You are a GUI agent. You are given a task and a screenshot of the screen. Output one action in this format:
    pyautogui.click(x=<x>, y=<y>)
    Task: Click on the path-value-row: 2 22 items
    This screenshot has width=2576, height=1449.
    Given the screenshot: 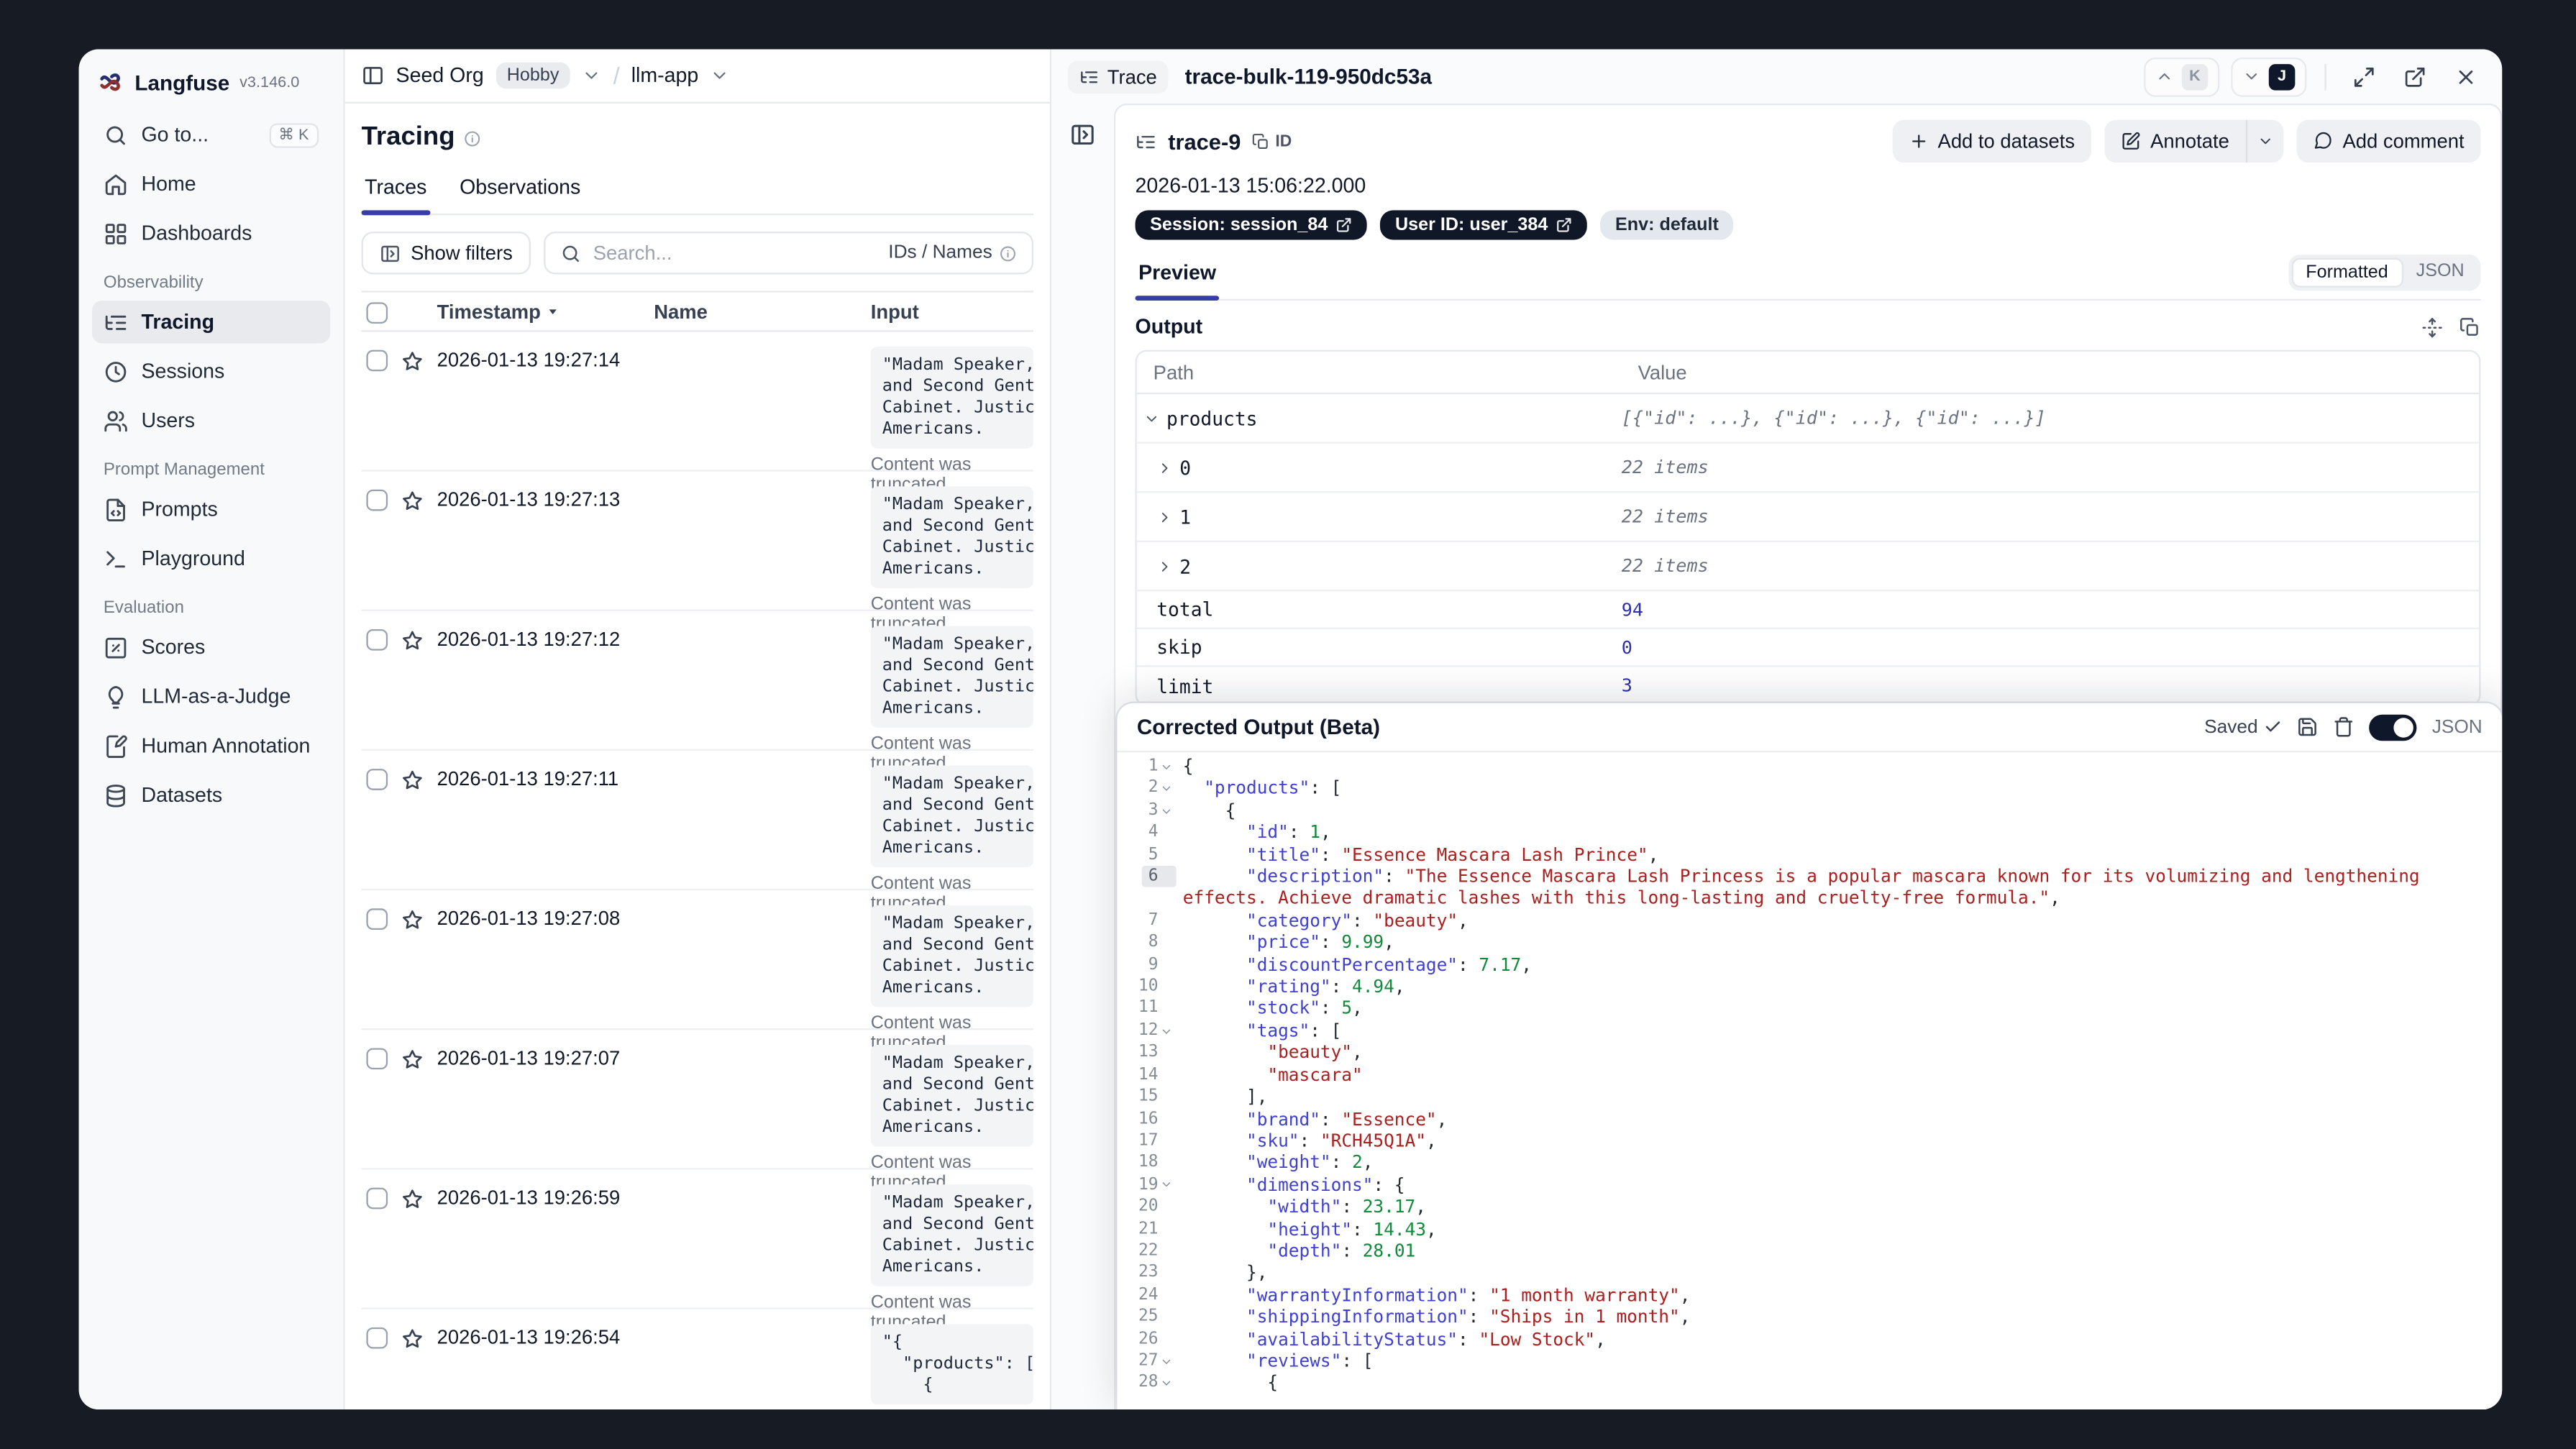 What is the action you would take?
    pyautogui.click(x=1808, y=567)
    